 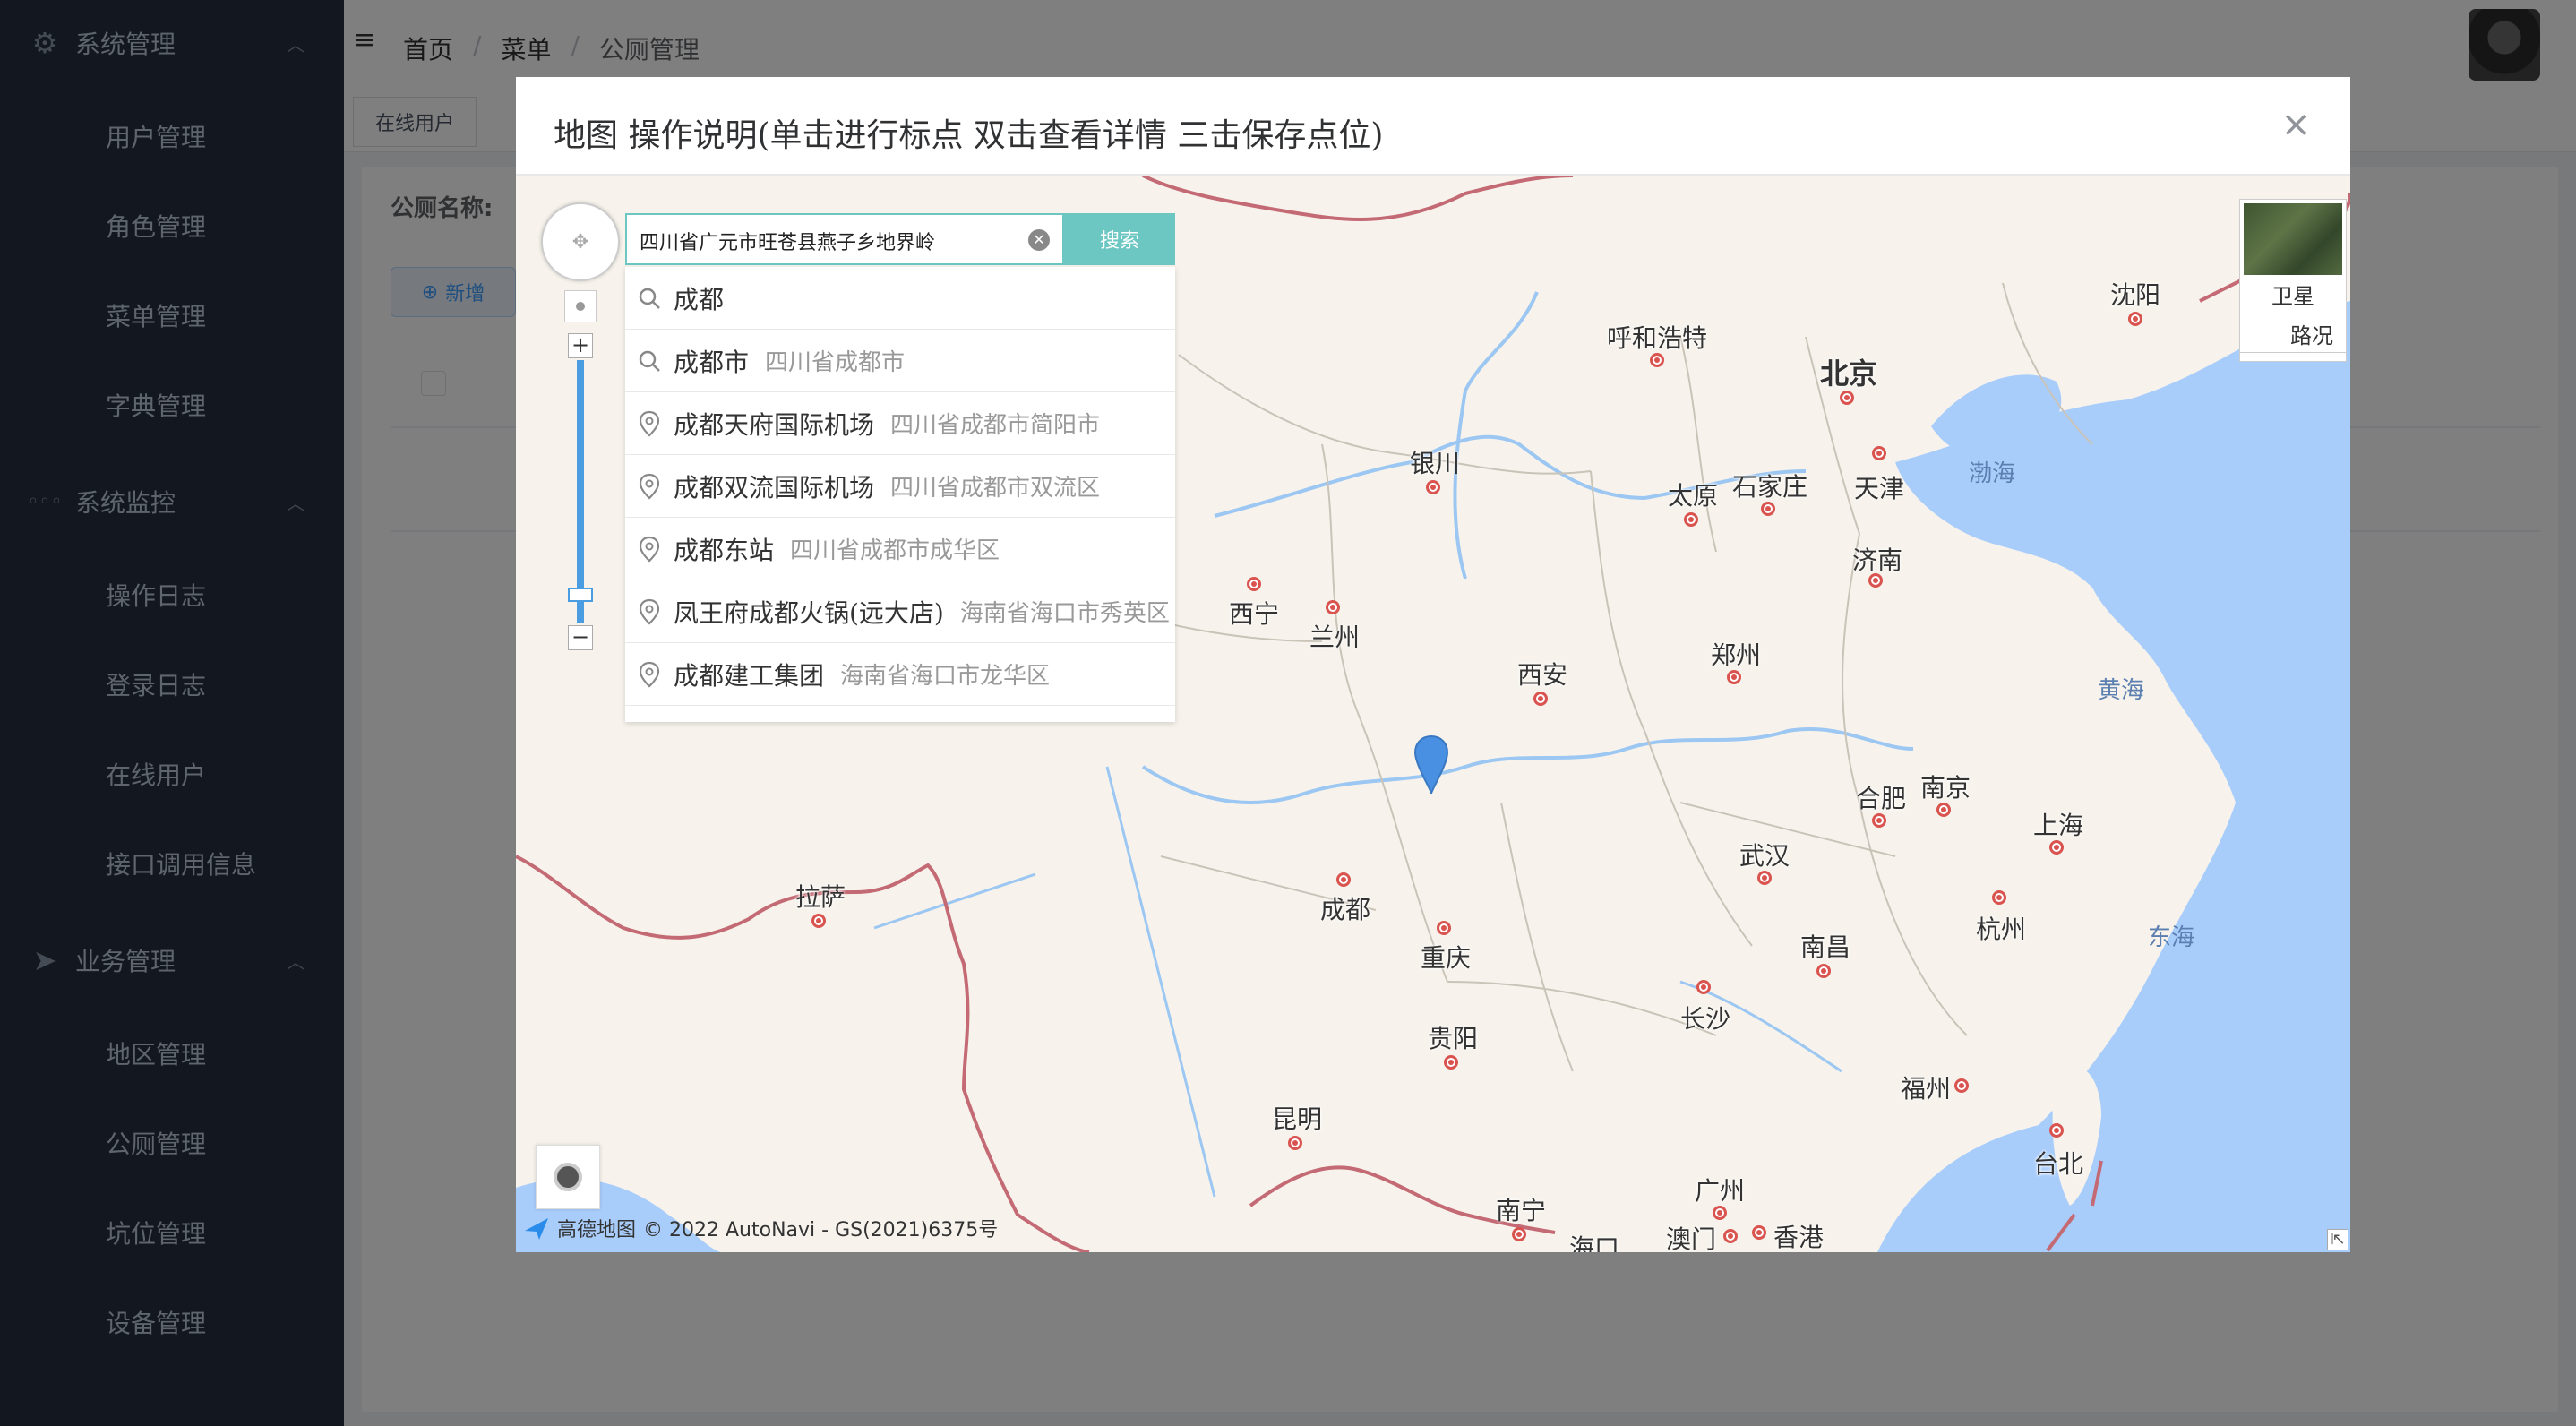 What do you see at coordinates (1345, 908) in the screenshot?
I see `city-label: 成都` at bounding box center [1345, 908].